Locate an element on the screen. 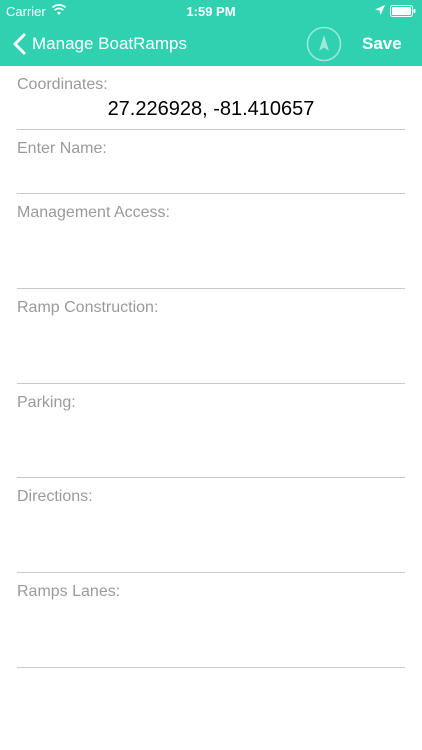 Image resolution: width=422 pixels, height=750 pixels. navigation-bar: Manage BoatRamps Save is located at coordinates (211, 44).